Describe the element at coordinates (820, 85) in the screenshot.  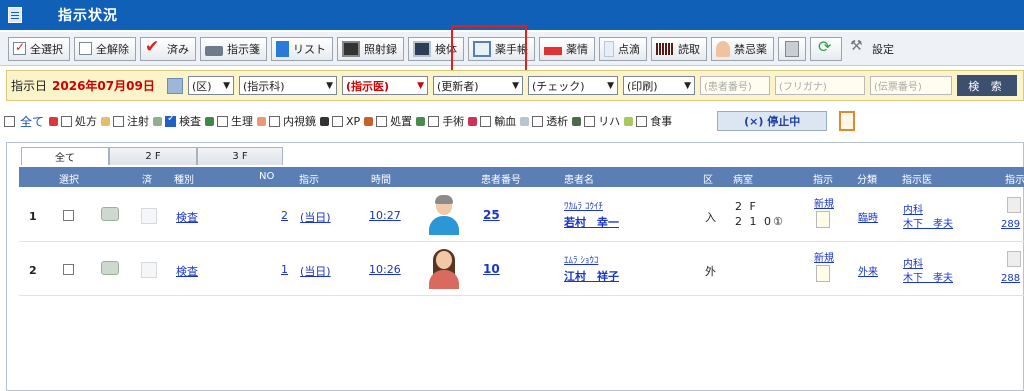
I see `furigana-input: (フリガナ)` at that location.